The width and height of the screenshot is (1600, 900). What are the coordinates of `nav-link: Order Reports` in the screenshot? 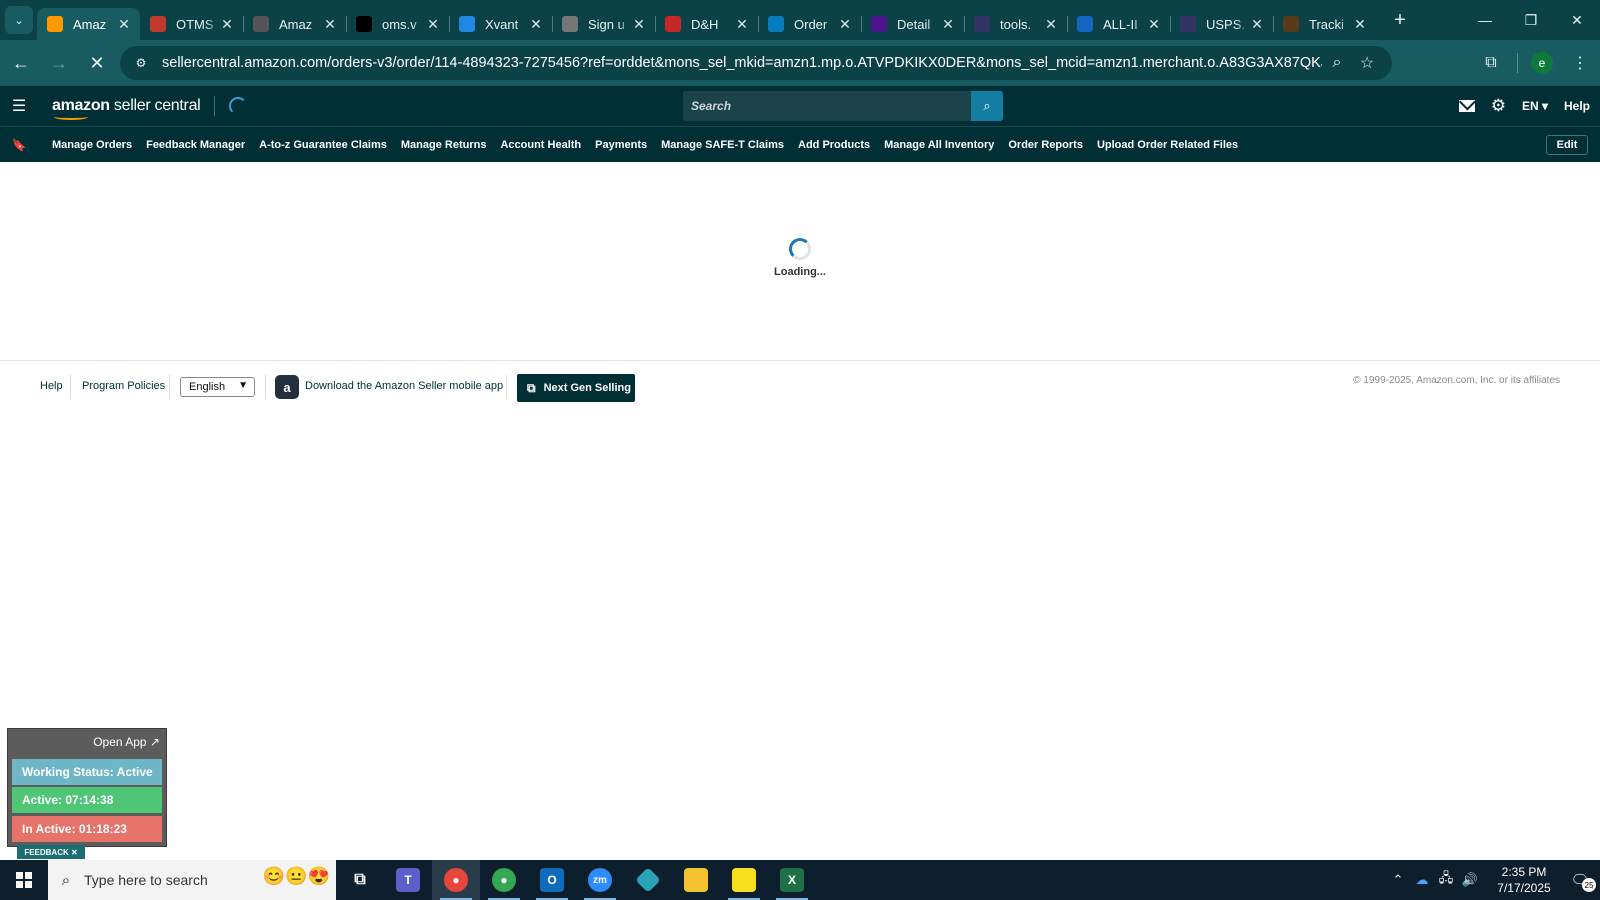 It's located at (1045, 145).